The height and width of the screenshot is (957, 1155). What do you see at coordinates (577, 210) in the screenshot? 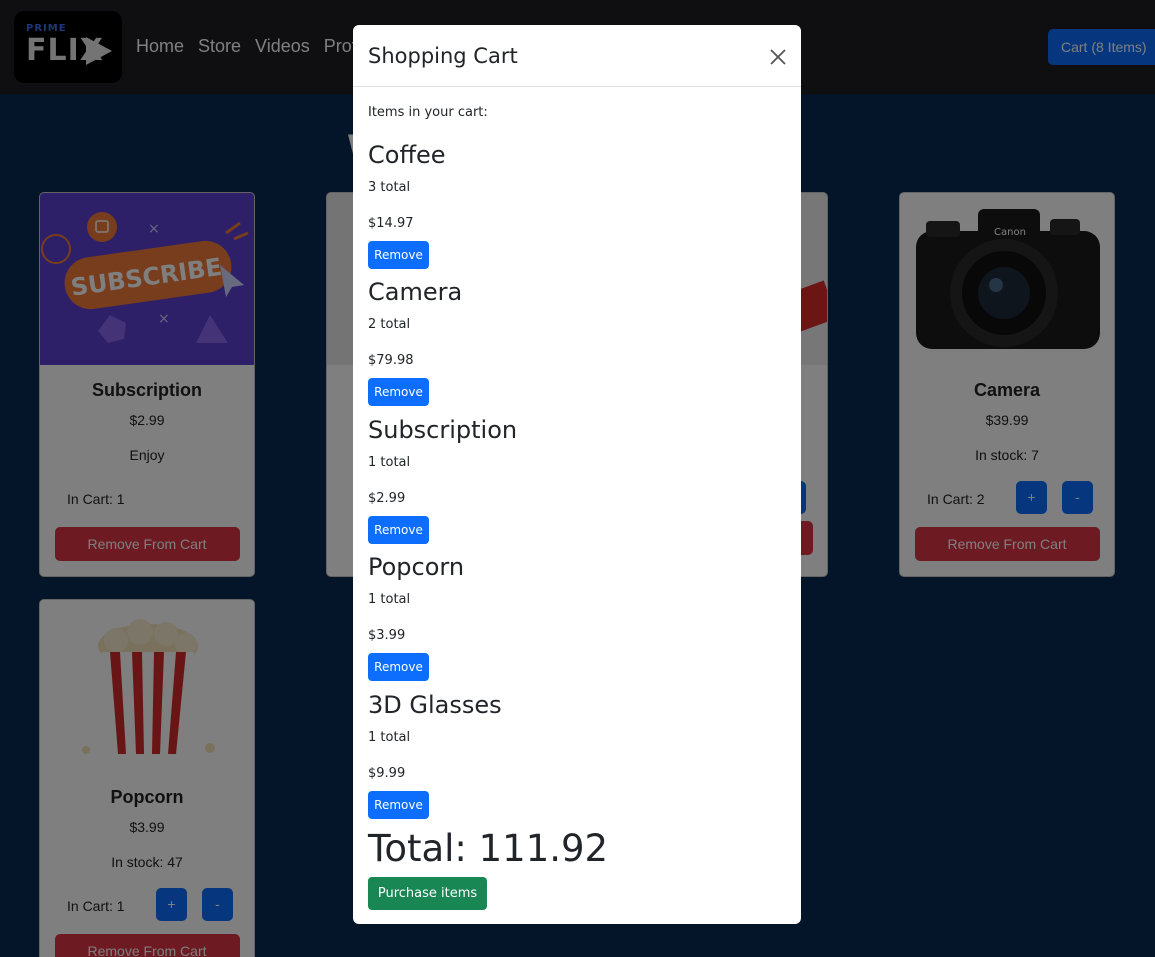
I see `cart-item-coffee: Coffee 3 total $14.97 Remove` at bounding box center [577, 210].